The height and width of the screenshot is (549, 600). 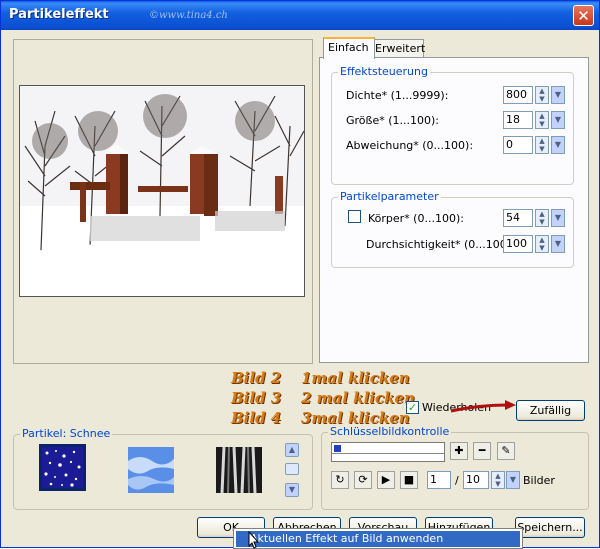 I want to click on annotation-bild-3: Bild 3, so click(x=256, y=398).